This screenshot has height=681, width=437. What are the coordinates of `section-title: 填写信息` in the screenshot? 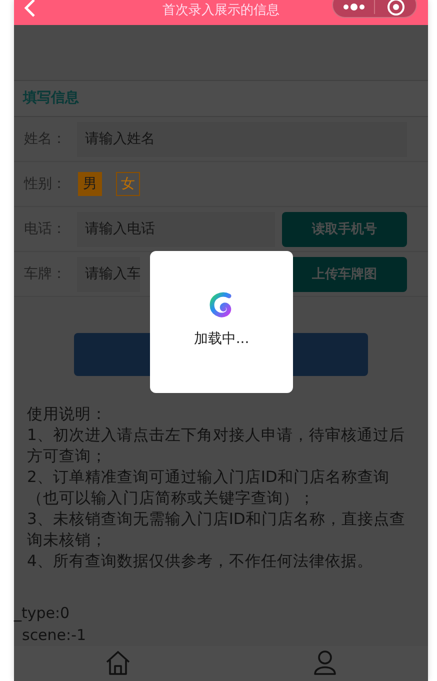 It's located at (221, 99).